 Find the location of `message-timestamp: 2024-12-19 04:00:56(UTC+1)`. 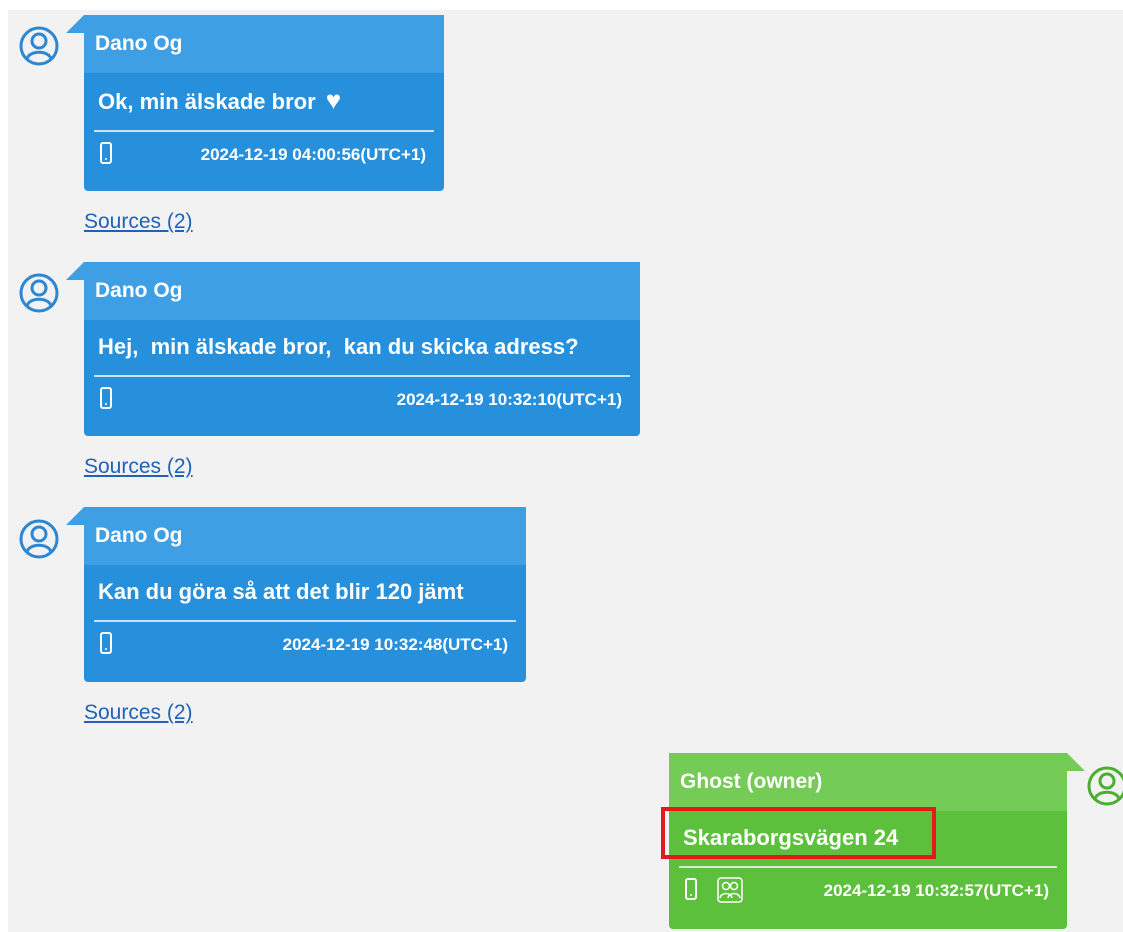

message-timestamp: 2024-12-19 04:00:56(UTC+1) is located at coordinates (313, 154).